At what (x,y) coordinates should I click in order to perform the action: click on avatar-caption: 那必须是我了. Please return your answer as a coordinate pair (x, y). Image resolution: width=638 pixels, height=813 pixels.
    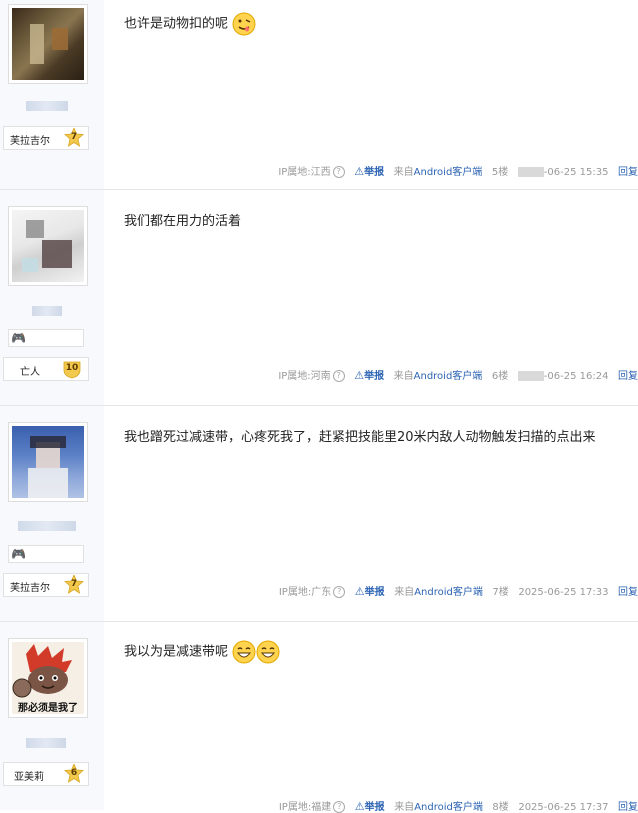
    Looking at the image, I should click on (48, 708).